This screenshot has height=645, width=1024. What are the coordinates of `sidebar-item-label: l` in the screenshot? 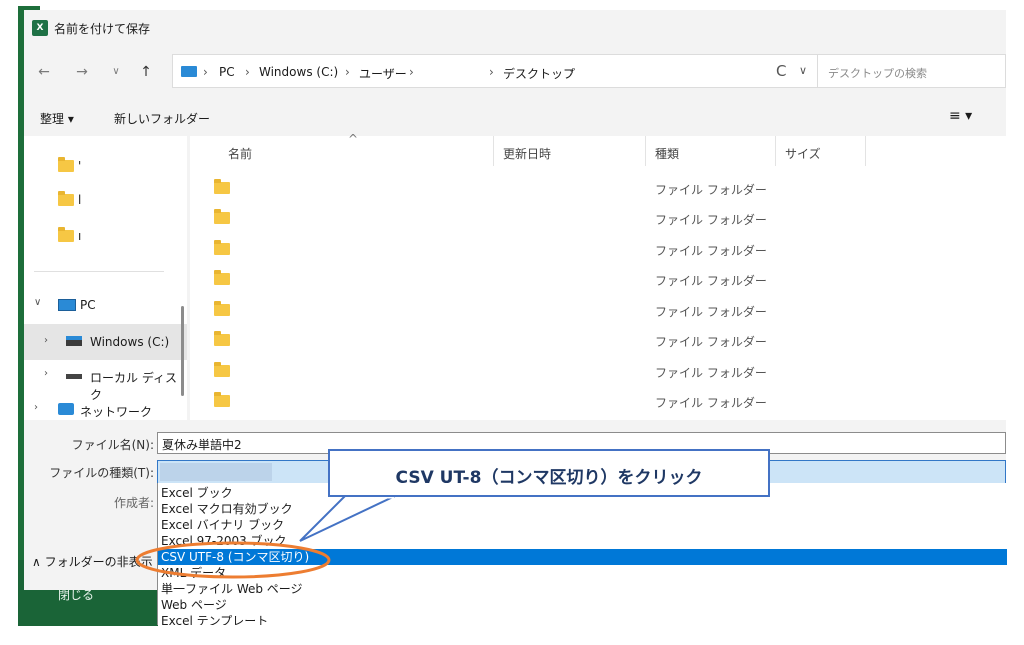 It's located at (80, 200).